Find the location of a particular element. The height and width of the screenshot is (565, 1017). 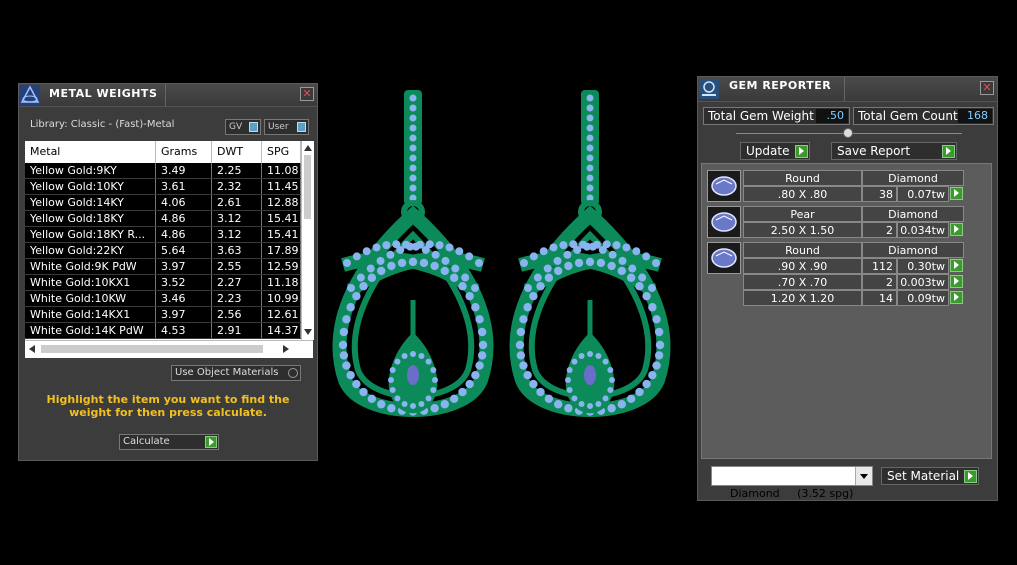

metal-weights-titlebar: METAL WEIGHTS ✕ is located at coordinates (168, 95).